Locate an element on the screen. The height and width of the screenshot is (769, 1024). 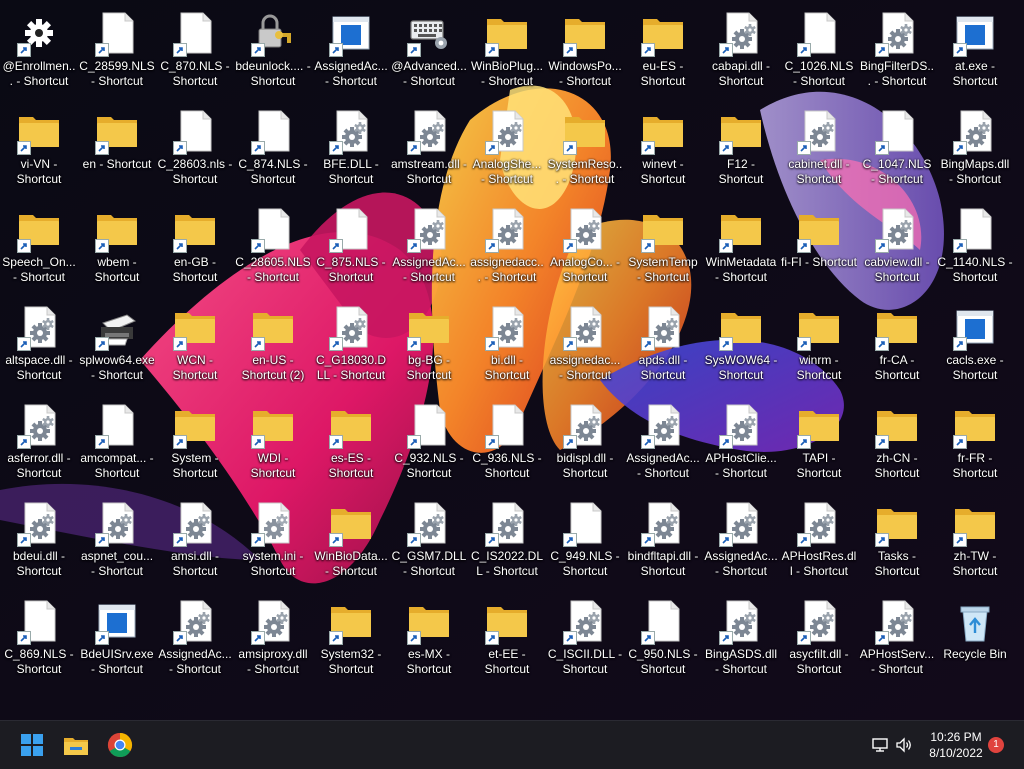
desktop-icon: cabapi.dll - Shortcut is located at coordinates (741, 54).